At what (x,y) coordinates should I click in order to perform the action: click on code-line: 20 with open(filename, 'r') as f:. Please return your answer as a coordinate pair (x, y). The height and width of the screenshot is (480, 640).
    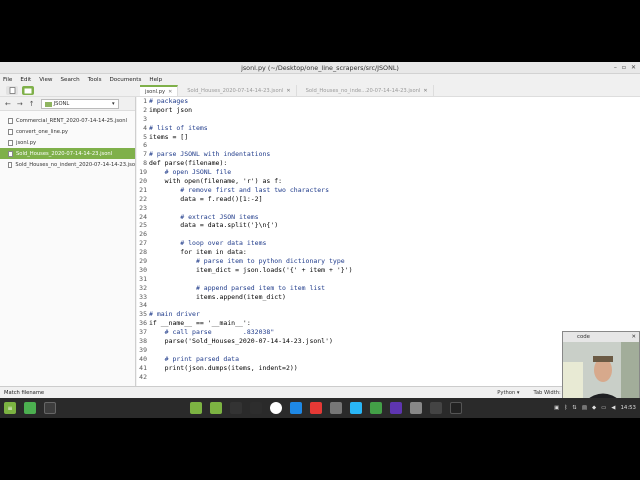
    Looking at the image, I should click on (388, 181).